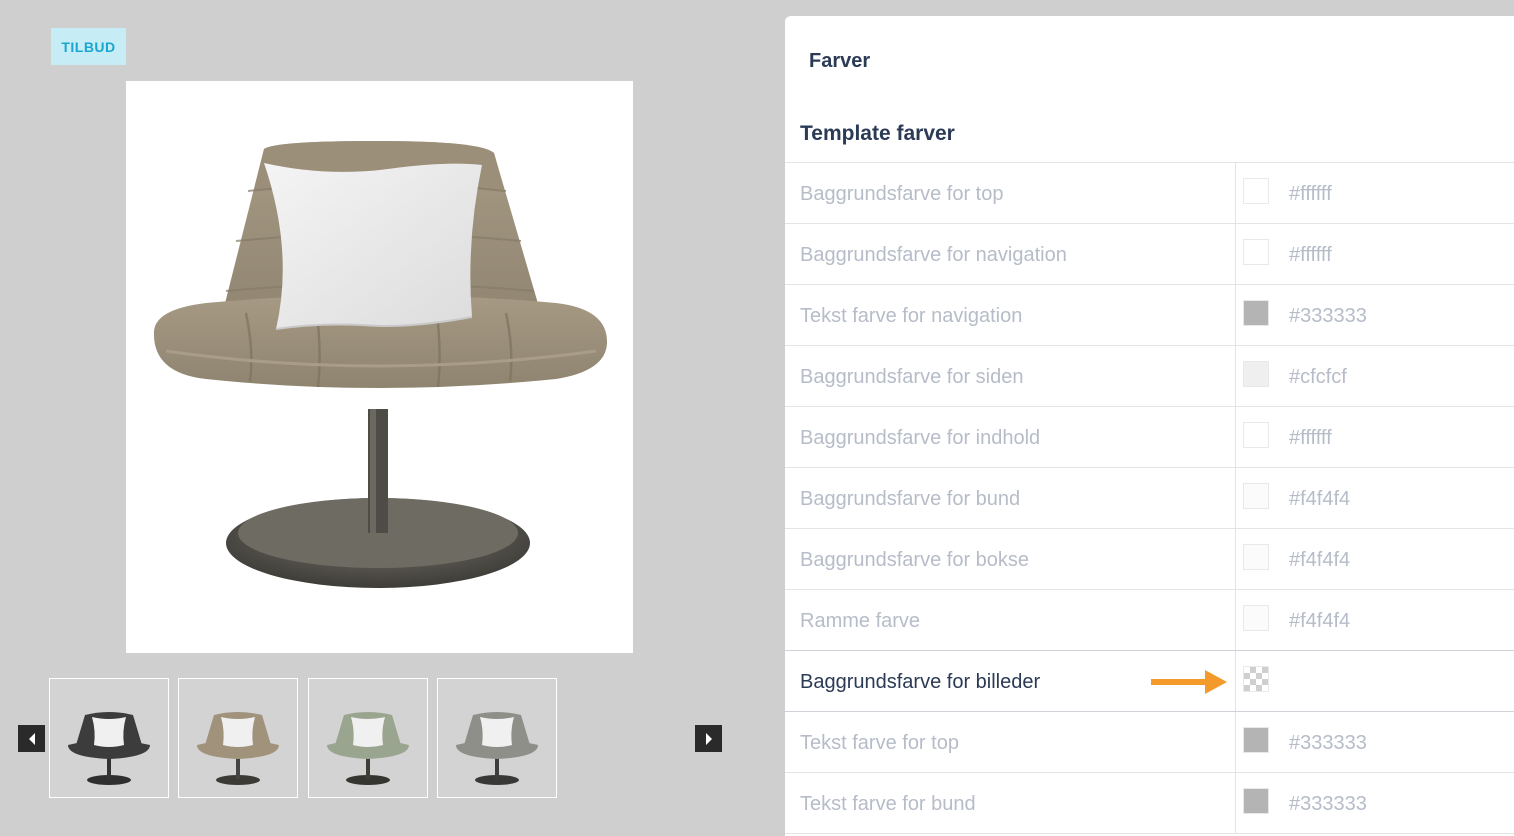 This screenshot has width=1514, height=836. I want to click on color-setting-label: Baggrundsfarve for billeder, so click(920, 682).